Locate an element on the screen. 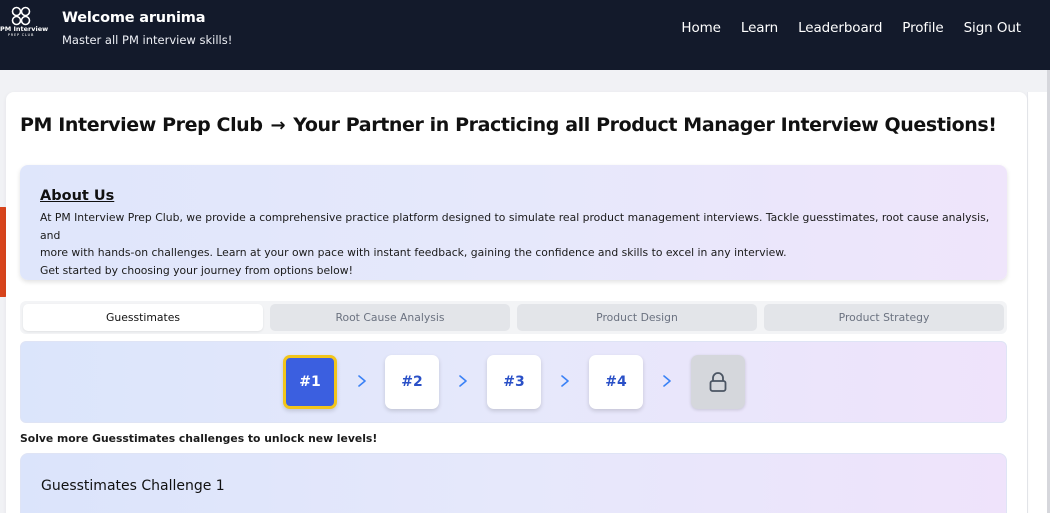  level-5-locked is located at coordinates (718, 382).